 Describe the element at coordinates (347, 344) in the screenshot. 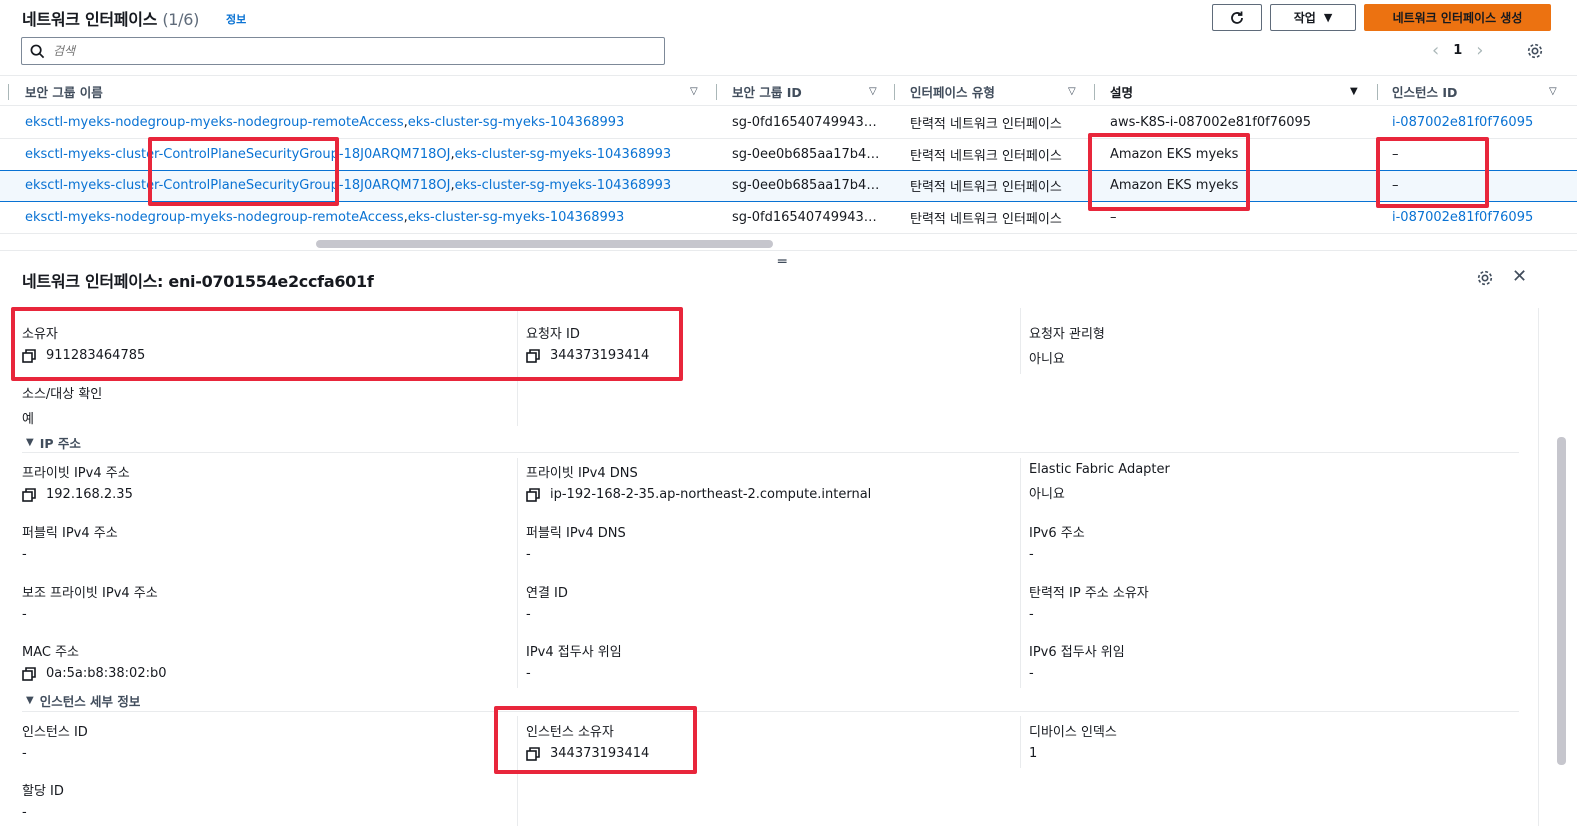

I see `highlight-box-owner-requester` at that location.